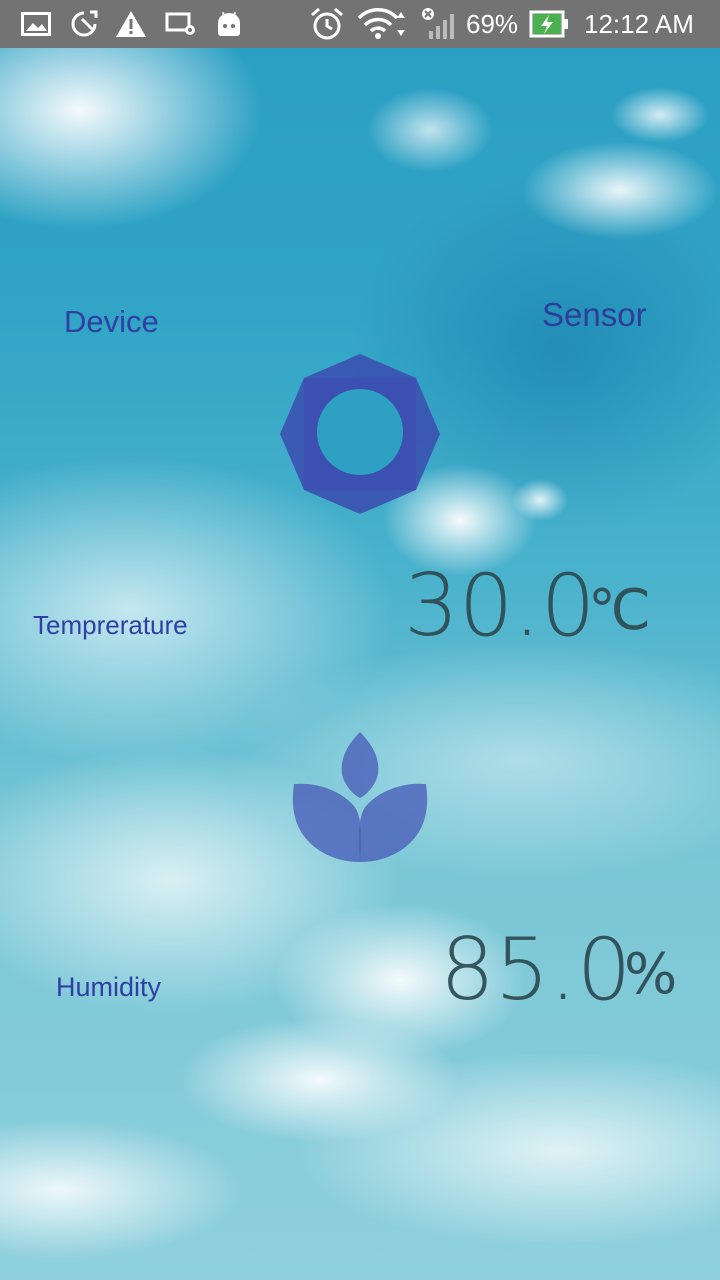 The image size is (720, 1280). What do you see at coordinates (384, 24) in the screenshot?
I see `wifi-icon` at bounding box center [384, 24].